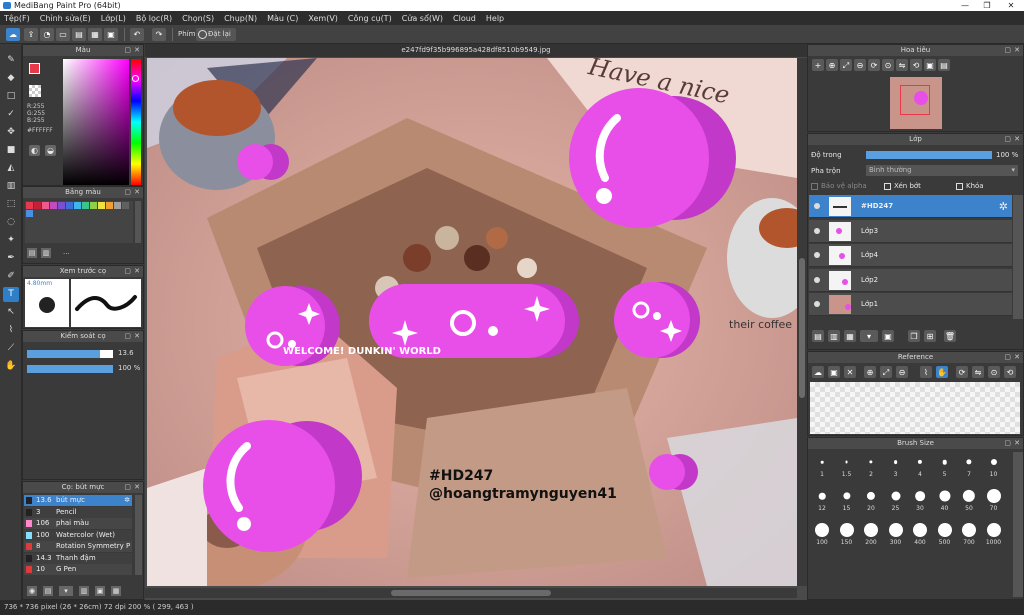  I want to click on reset-snap-button: Đặt lại, so click(216, 34).